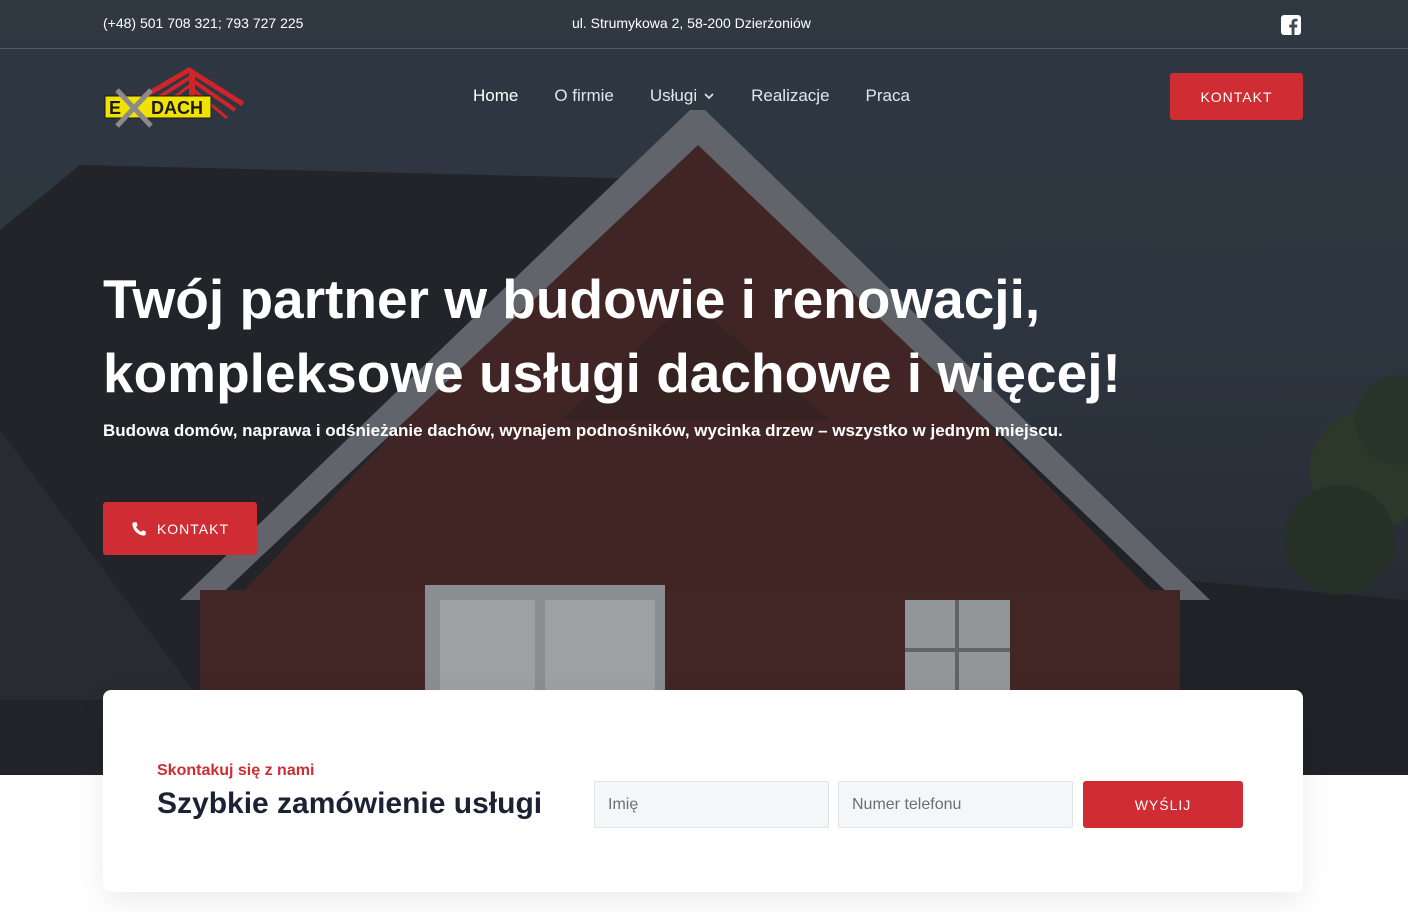 The image size is (1408, 912). I want to click on hero-contact-label: KONTAKT, so click(193, 528).